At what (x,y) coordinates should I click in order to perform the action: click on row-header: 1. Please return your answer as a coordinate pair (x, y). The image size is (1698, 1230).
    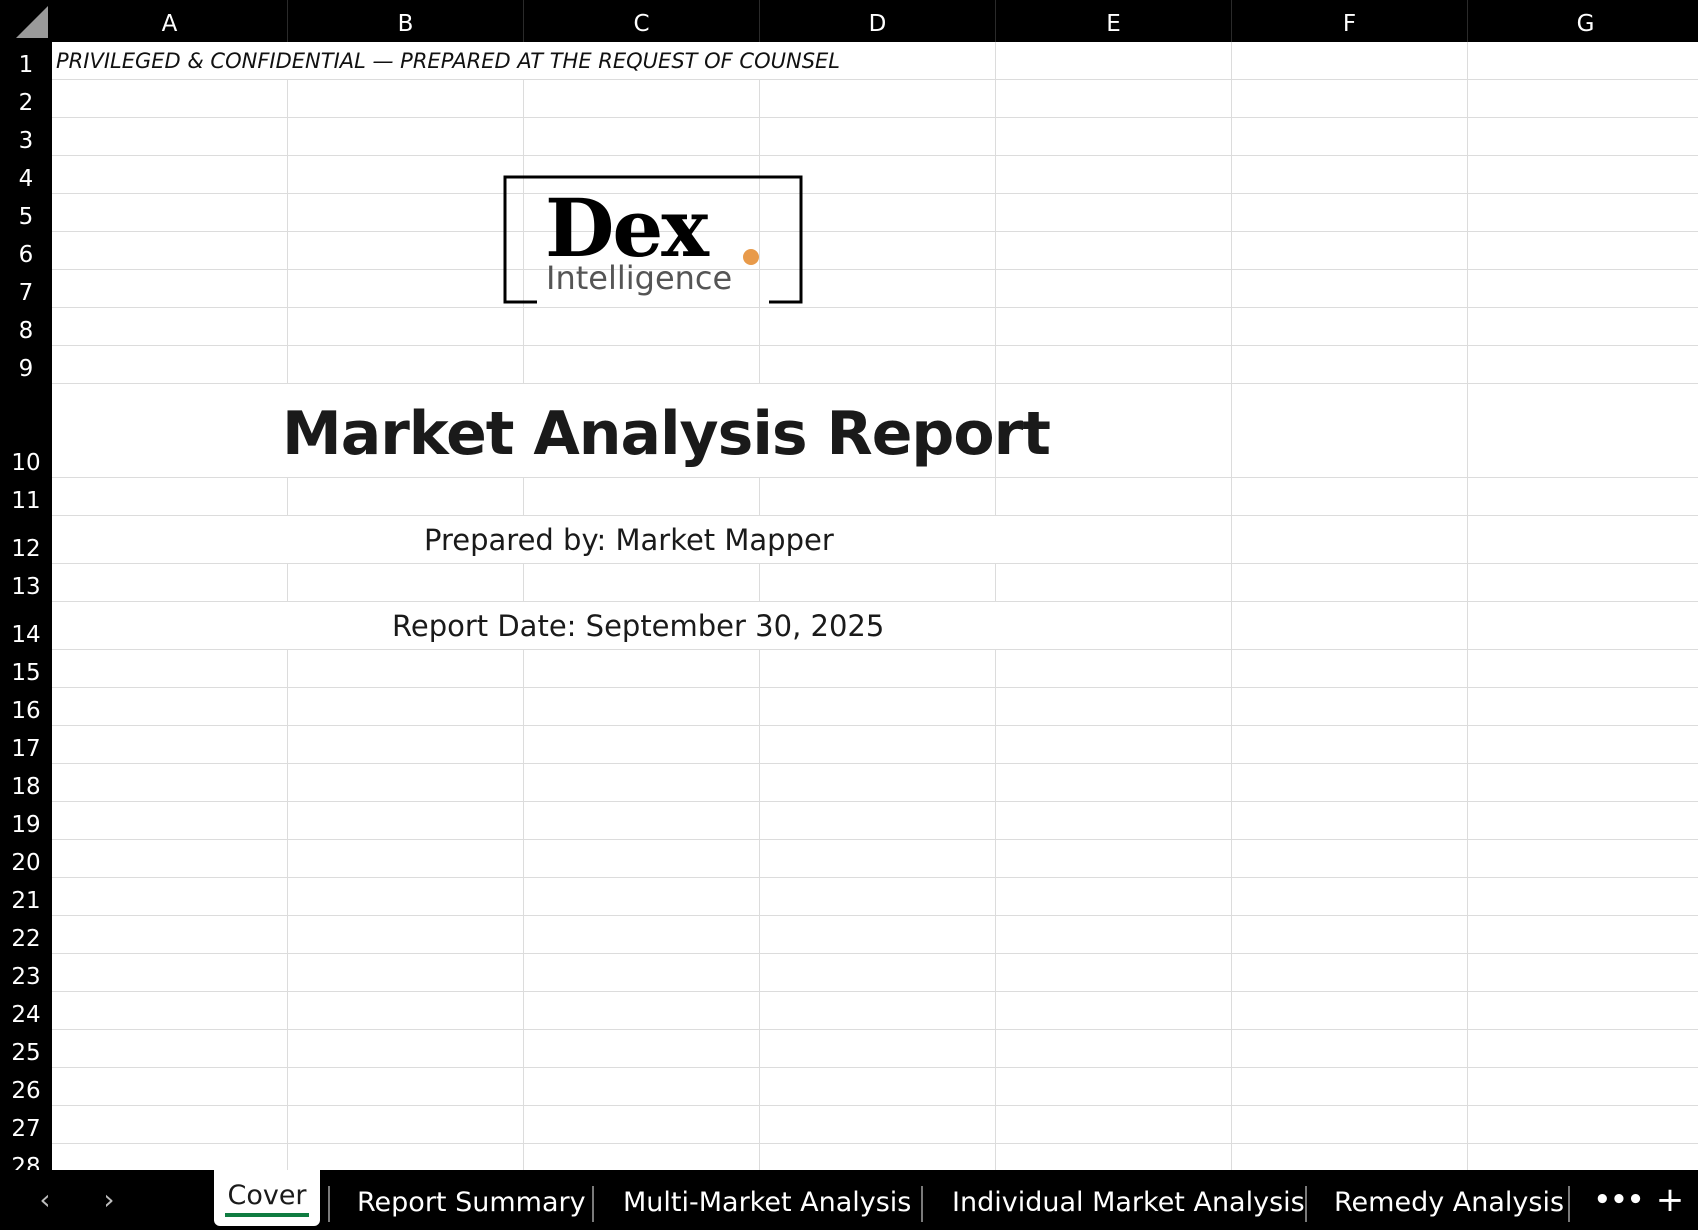
    Looking at the image, I should click on (26, 61).